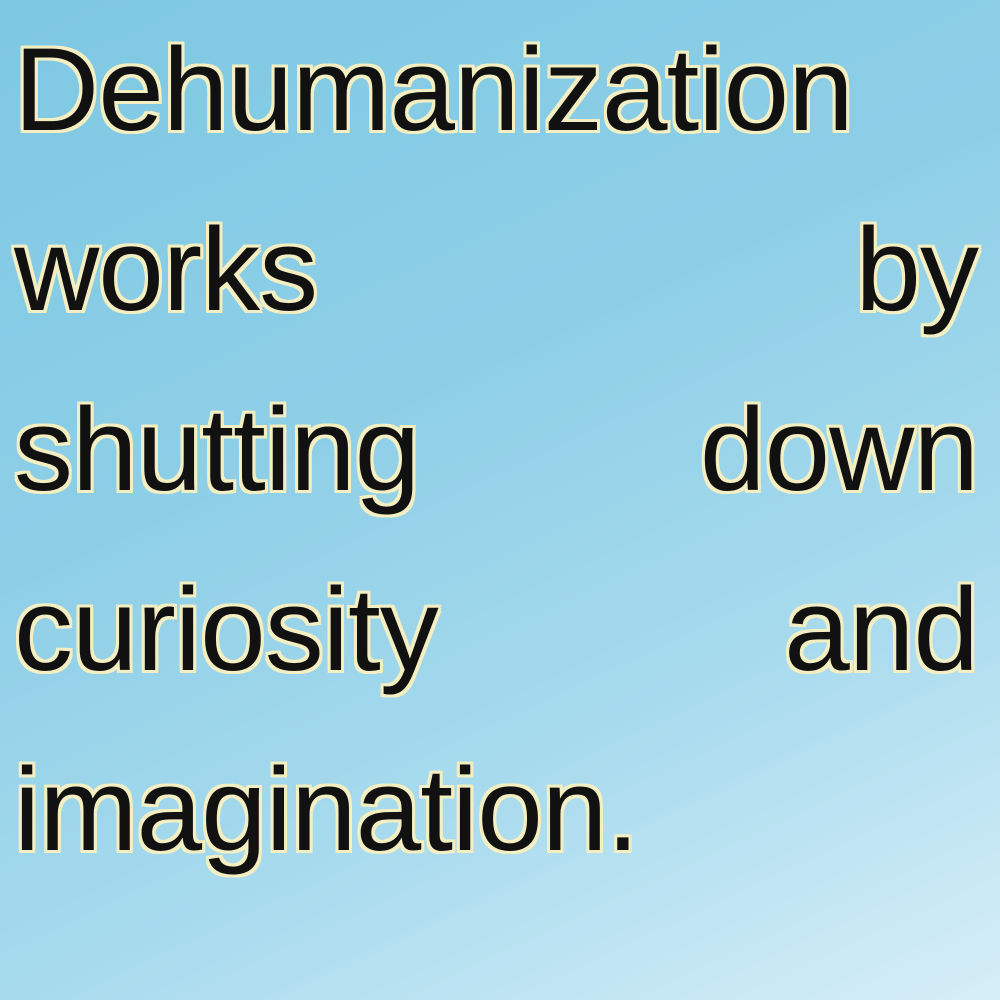 This screenshot has height=1000, width=1000. I want to click on quote-word: and, so click(881, 630).